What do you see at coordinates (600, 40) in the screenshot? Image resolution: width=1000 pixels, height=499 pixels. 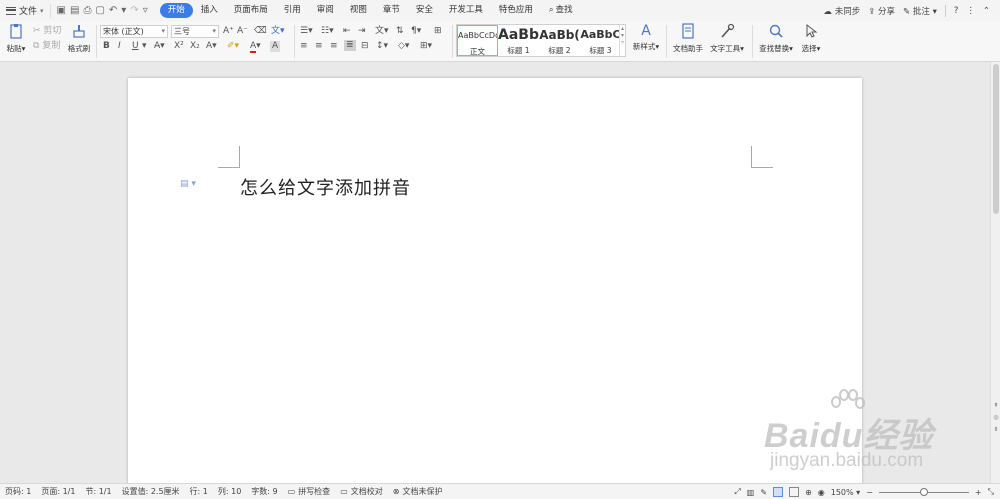 I see `style-heading-3: AaBbC 标题 3` at bounding box center [600, 40].